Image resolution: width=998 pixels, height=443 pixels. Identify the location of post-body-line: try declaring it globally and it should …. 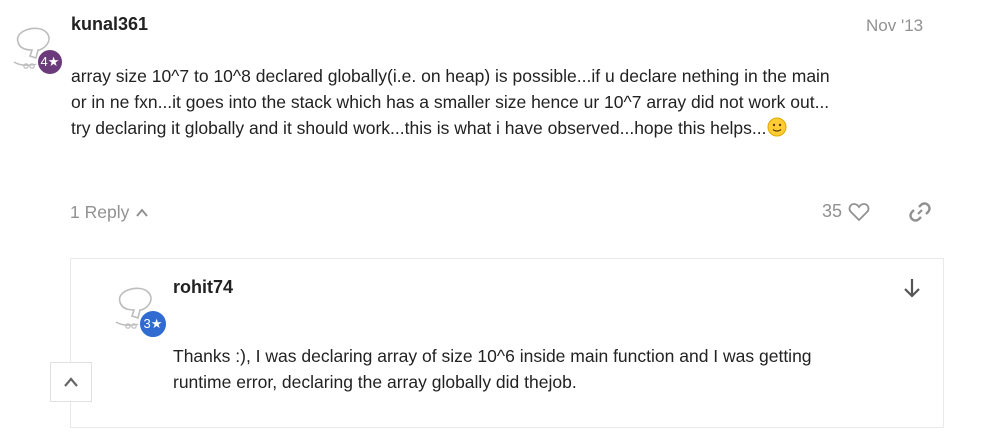
(521, 128).